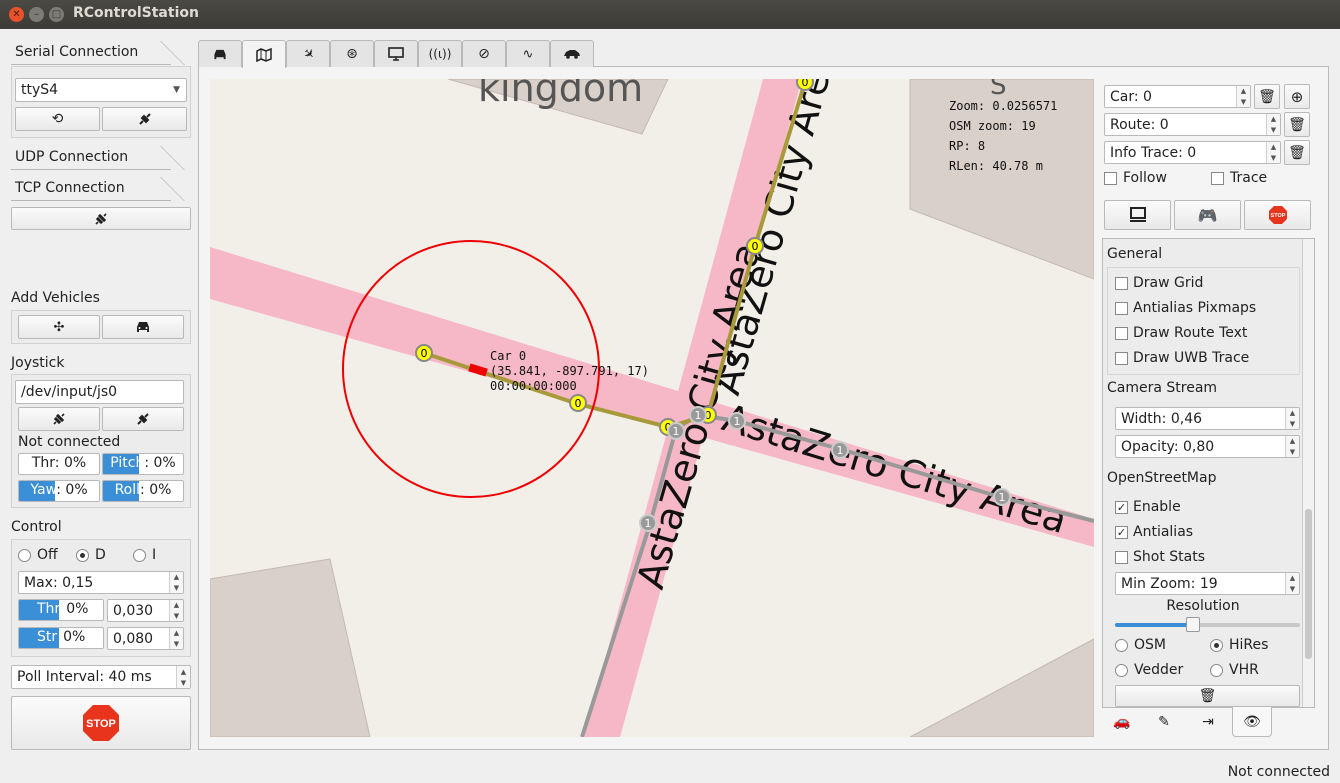  I want to click on drone-icon: ✣, so click(59, 327).